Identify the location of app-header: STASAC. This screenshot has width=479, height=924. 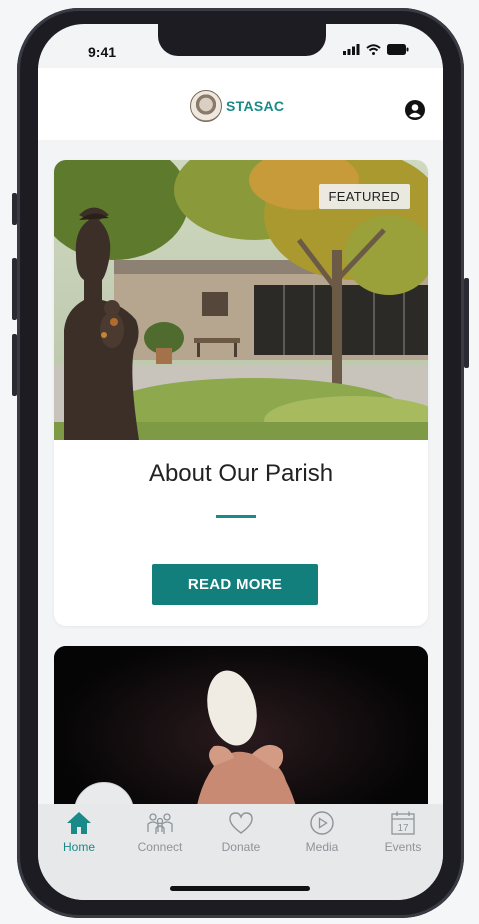
(240, 104).